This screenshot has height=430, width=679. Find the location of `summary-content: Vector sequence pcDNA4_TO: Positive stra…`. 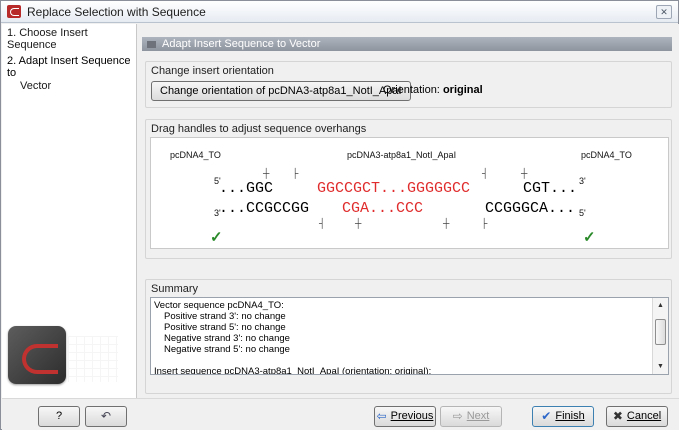

summary-content: Vector sequence pcDNA4_TO: Positive stra… is located at coordinates (293, 337).